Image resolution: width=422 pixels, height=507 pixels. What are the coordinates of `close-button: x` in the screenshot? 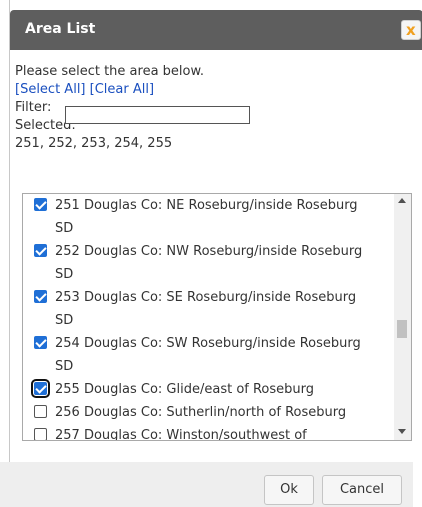 It's located at (411, 30).